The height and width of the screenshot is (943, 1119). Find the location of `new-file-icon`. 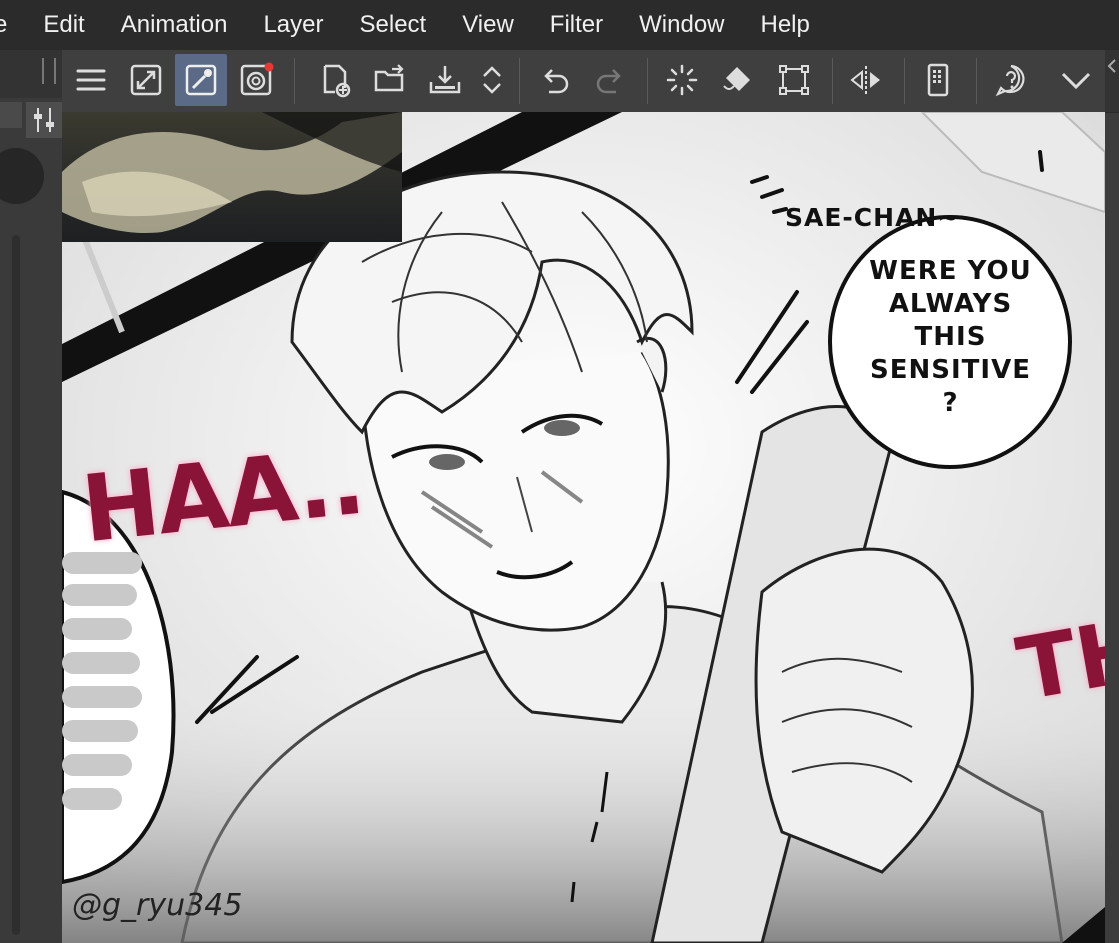

new-file-icon is located at coordinates (337, 81).